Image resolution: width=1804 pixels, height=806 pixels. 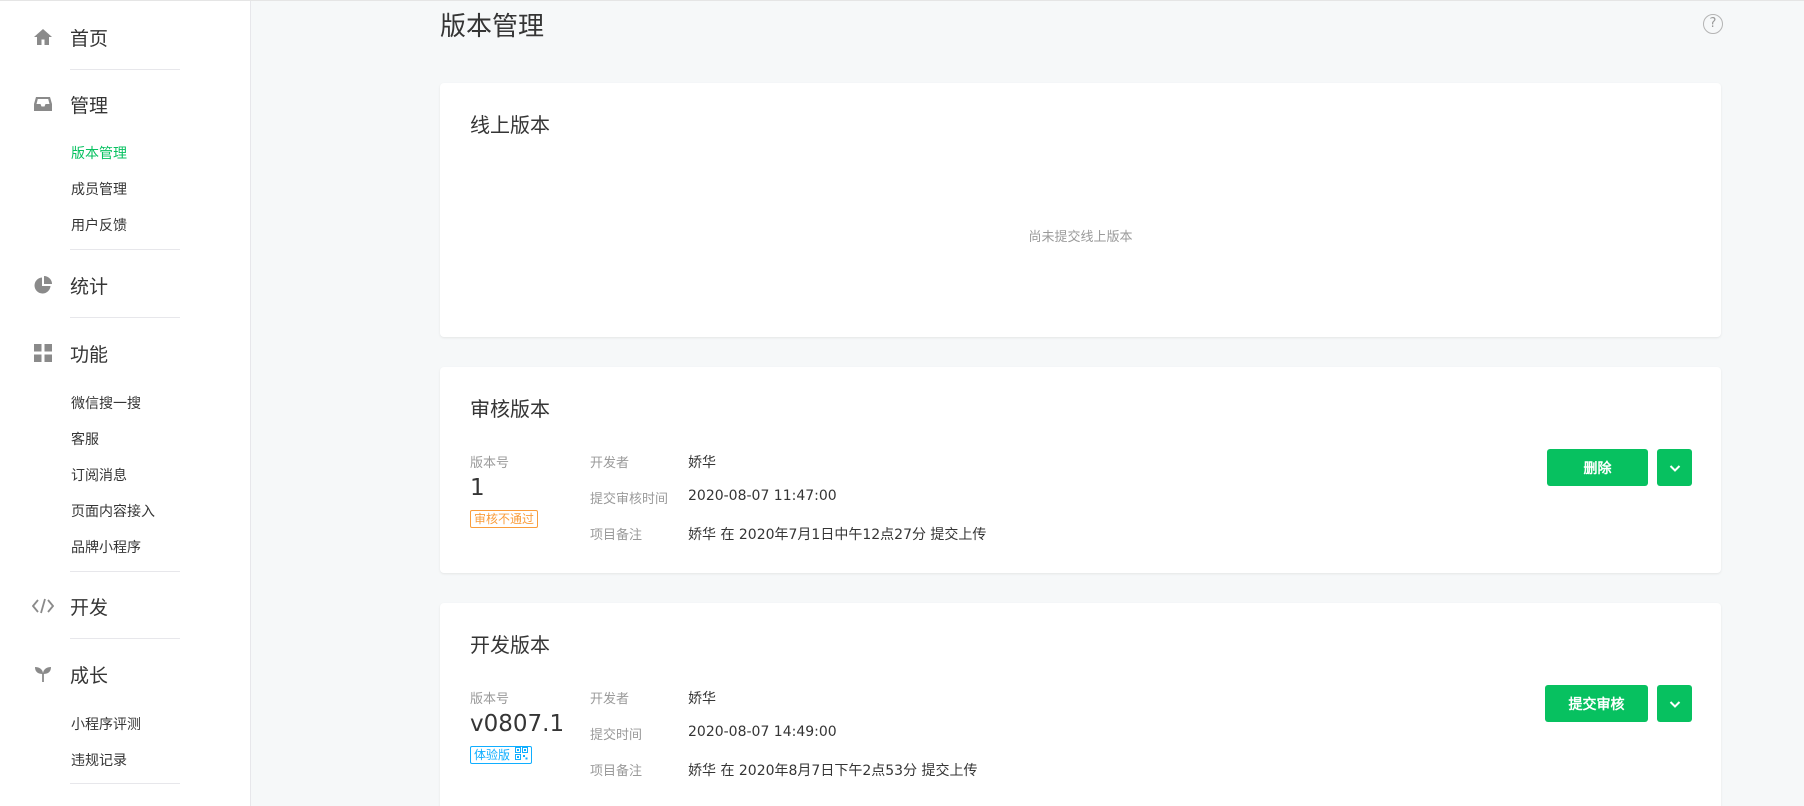 I want to click on sidebar-item-customer-service: 客服, so click(x=85, y=439).